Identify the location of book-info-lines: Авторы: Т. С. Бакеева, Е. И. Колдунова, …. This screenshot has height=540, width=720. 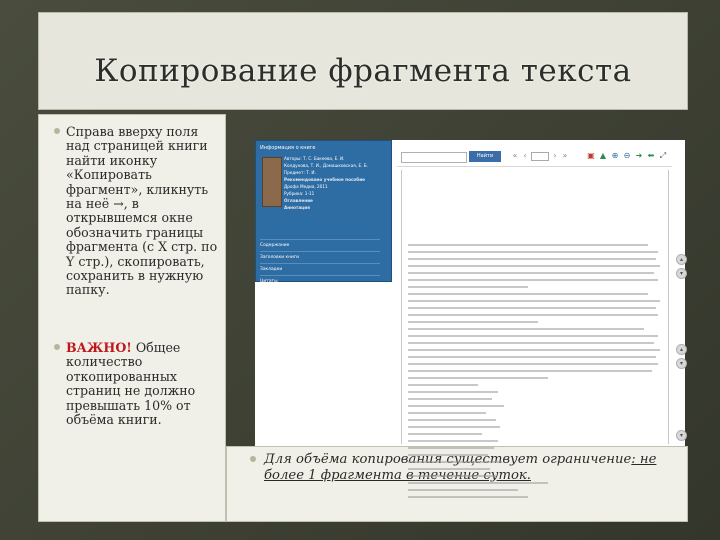
(334, 183).